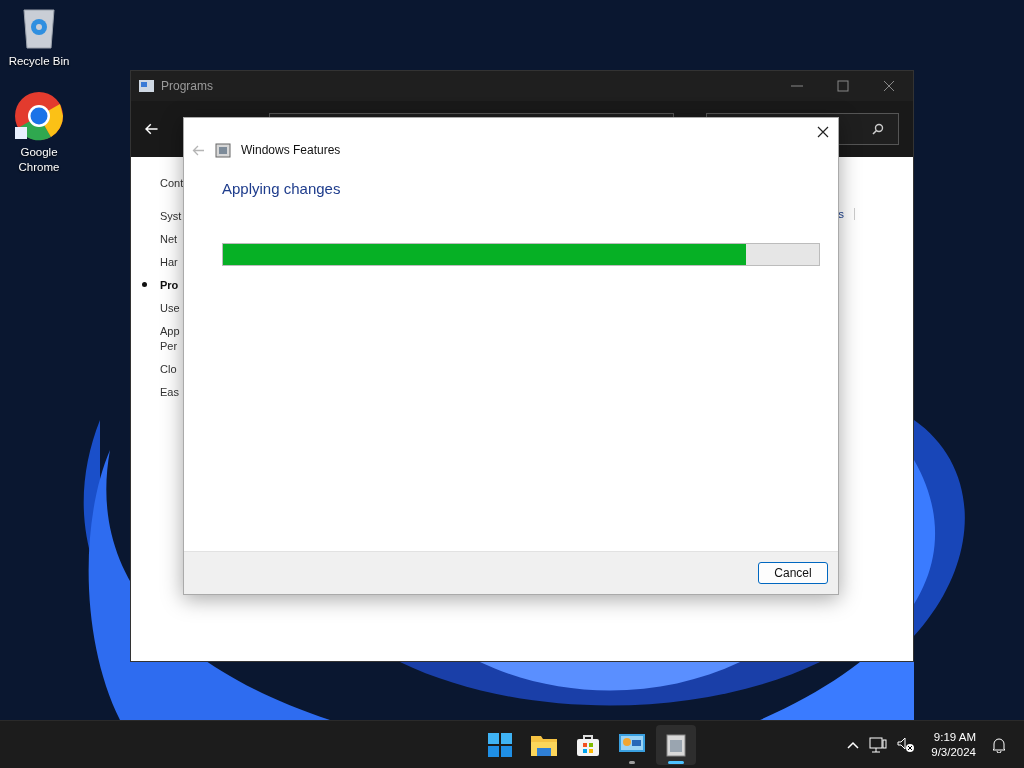 This screenshot has width=1024, height=768. What do you see at coordinates (172, 182) in the screenshot?
I see `sidebar-item: Cont` at bounding box center [172, 182].